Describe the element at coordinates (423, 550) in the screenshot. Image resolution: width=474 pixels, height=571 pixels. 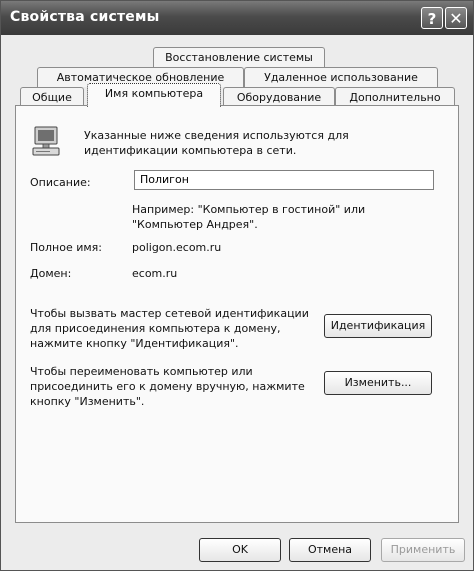
I see `apply-button: Применить` at that location.